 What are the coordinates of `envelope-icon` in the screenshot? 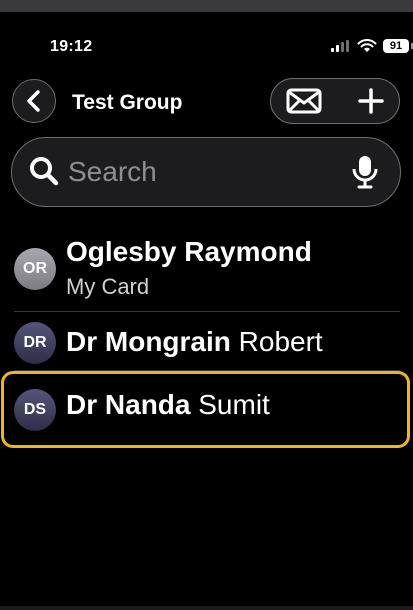 It's located at (304, 101).